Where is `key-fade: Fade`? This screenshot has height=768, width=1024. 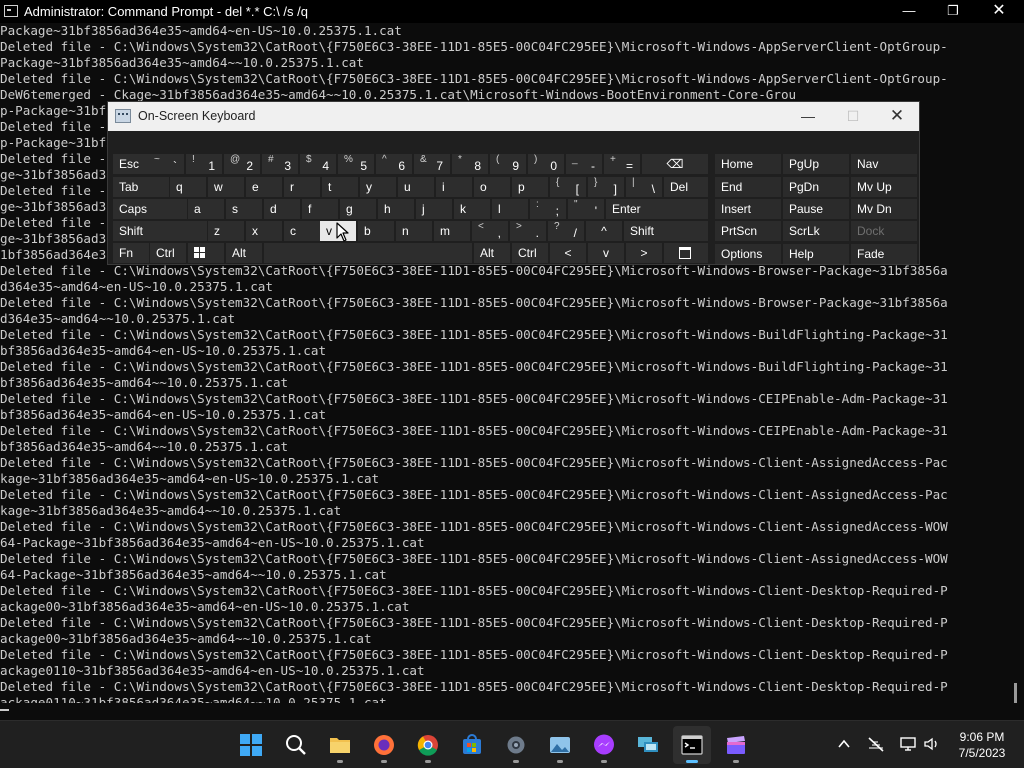 key-fade: Fade is located at coordinates (884, 254).